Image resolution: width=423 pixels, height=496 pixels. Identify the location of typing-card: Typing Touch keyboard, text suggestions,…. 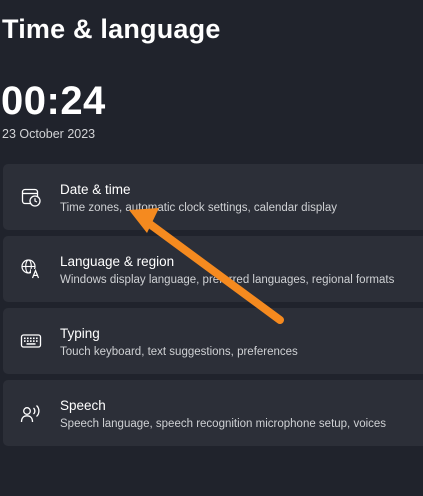
(213, 341).